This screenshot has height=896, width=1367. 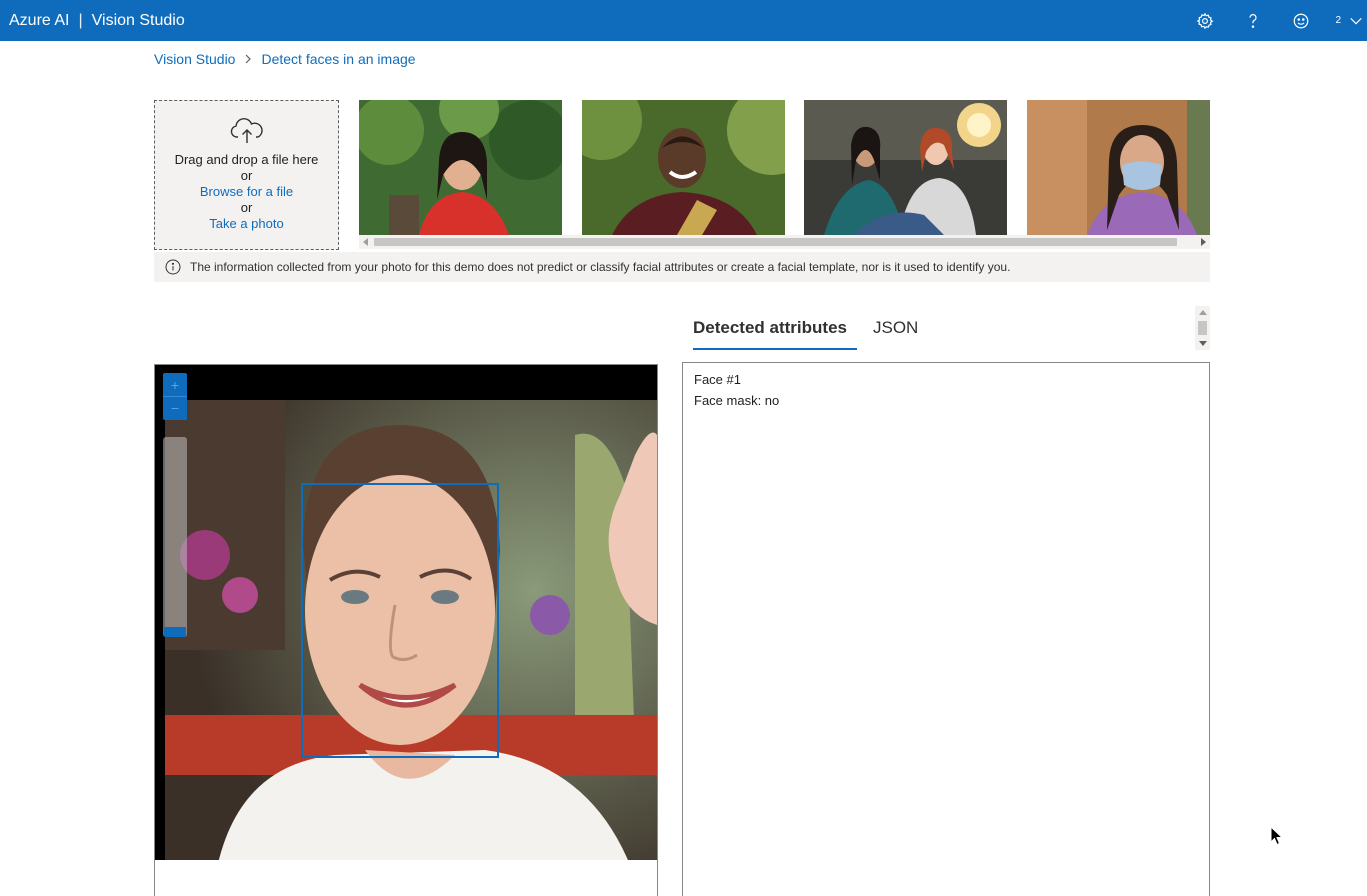 I want to click on settings-button, so click(x=1205, y=20).